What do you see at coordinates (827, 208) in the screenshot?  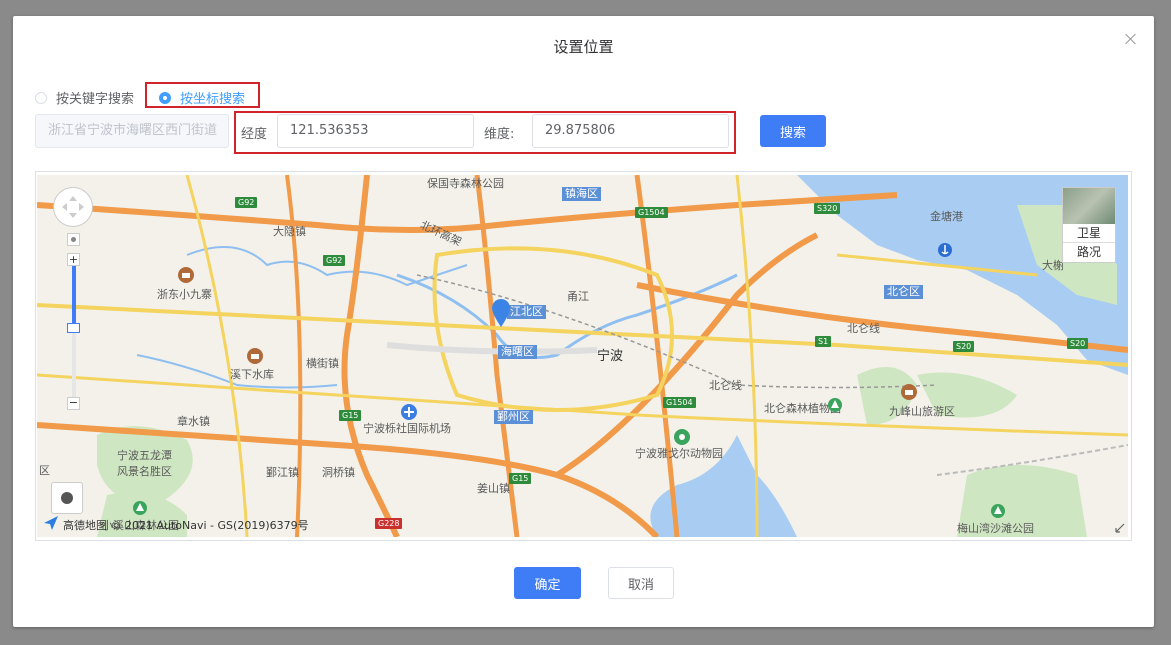 I see `road-shield: S320` at bounding box center [827, 208].